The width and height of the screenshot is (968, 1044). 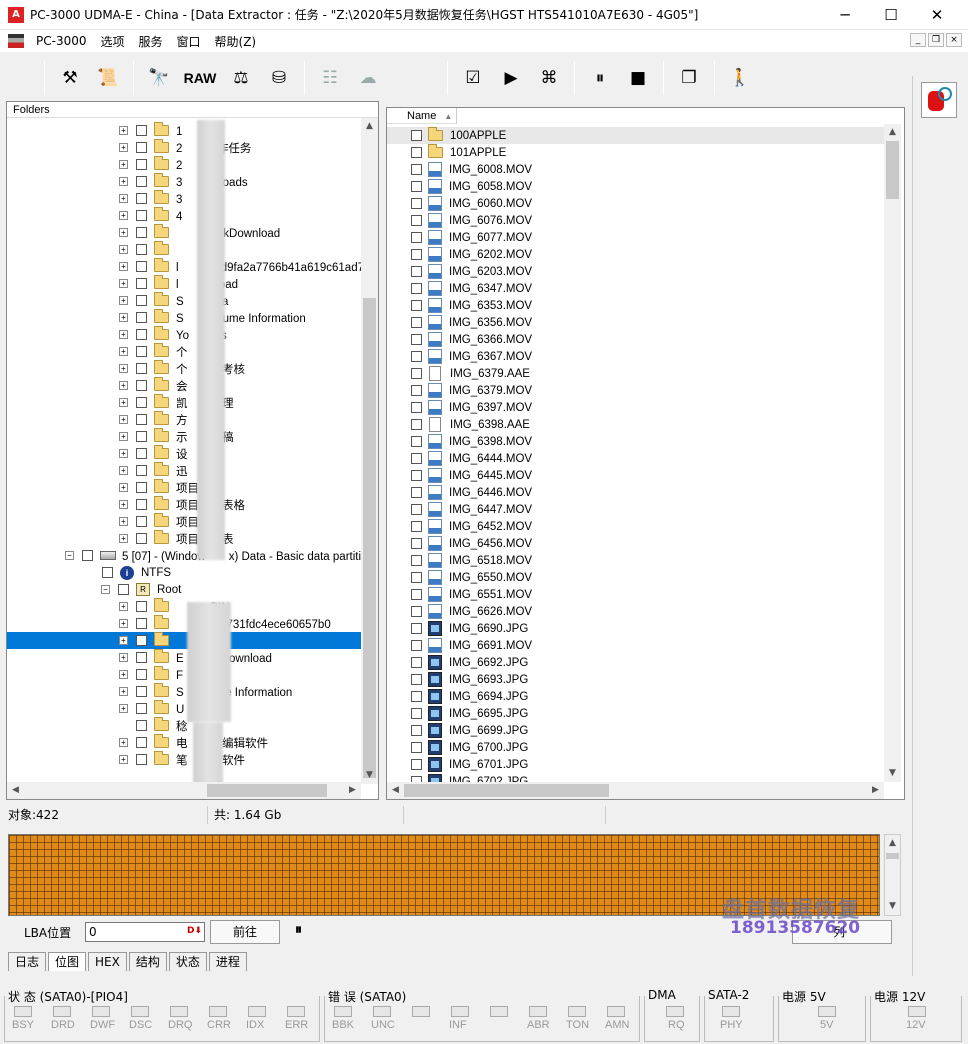 I want to click on file-row: IMG_6397.MOV, so click(x=635, y=407).